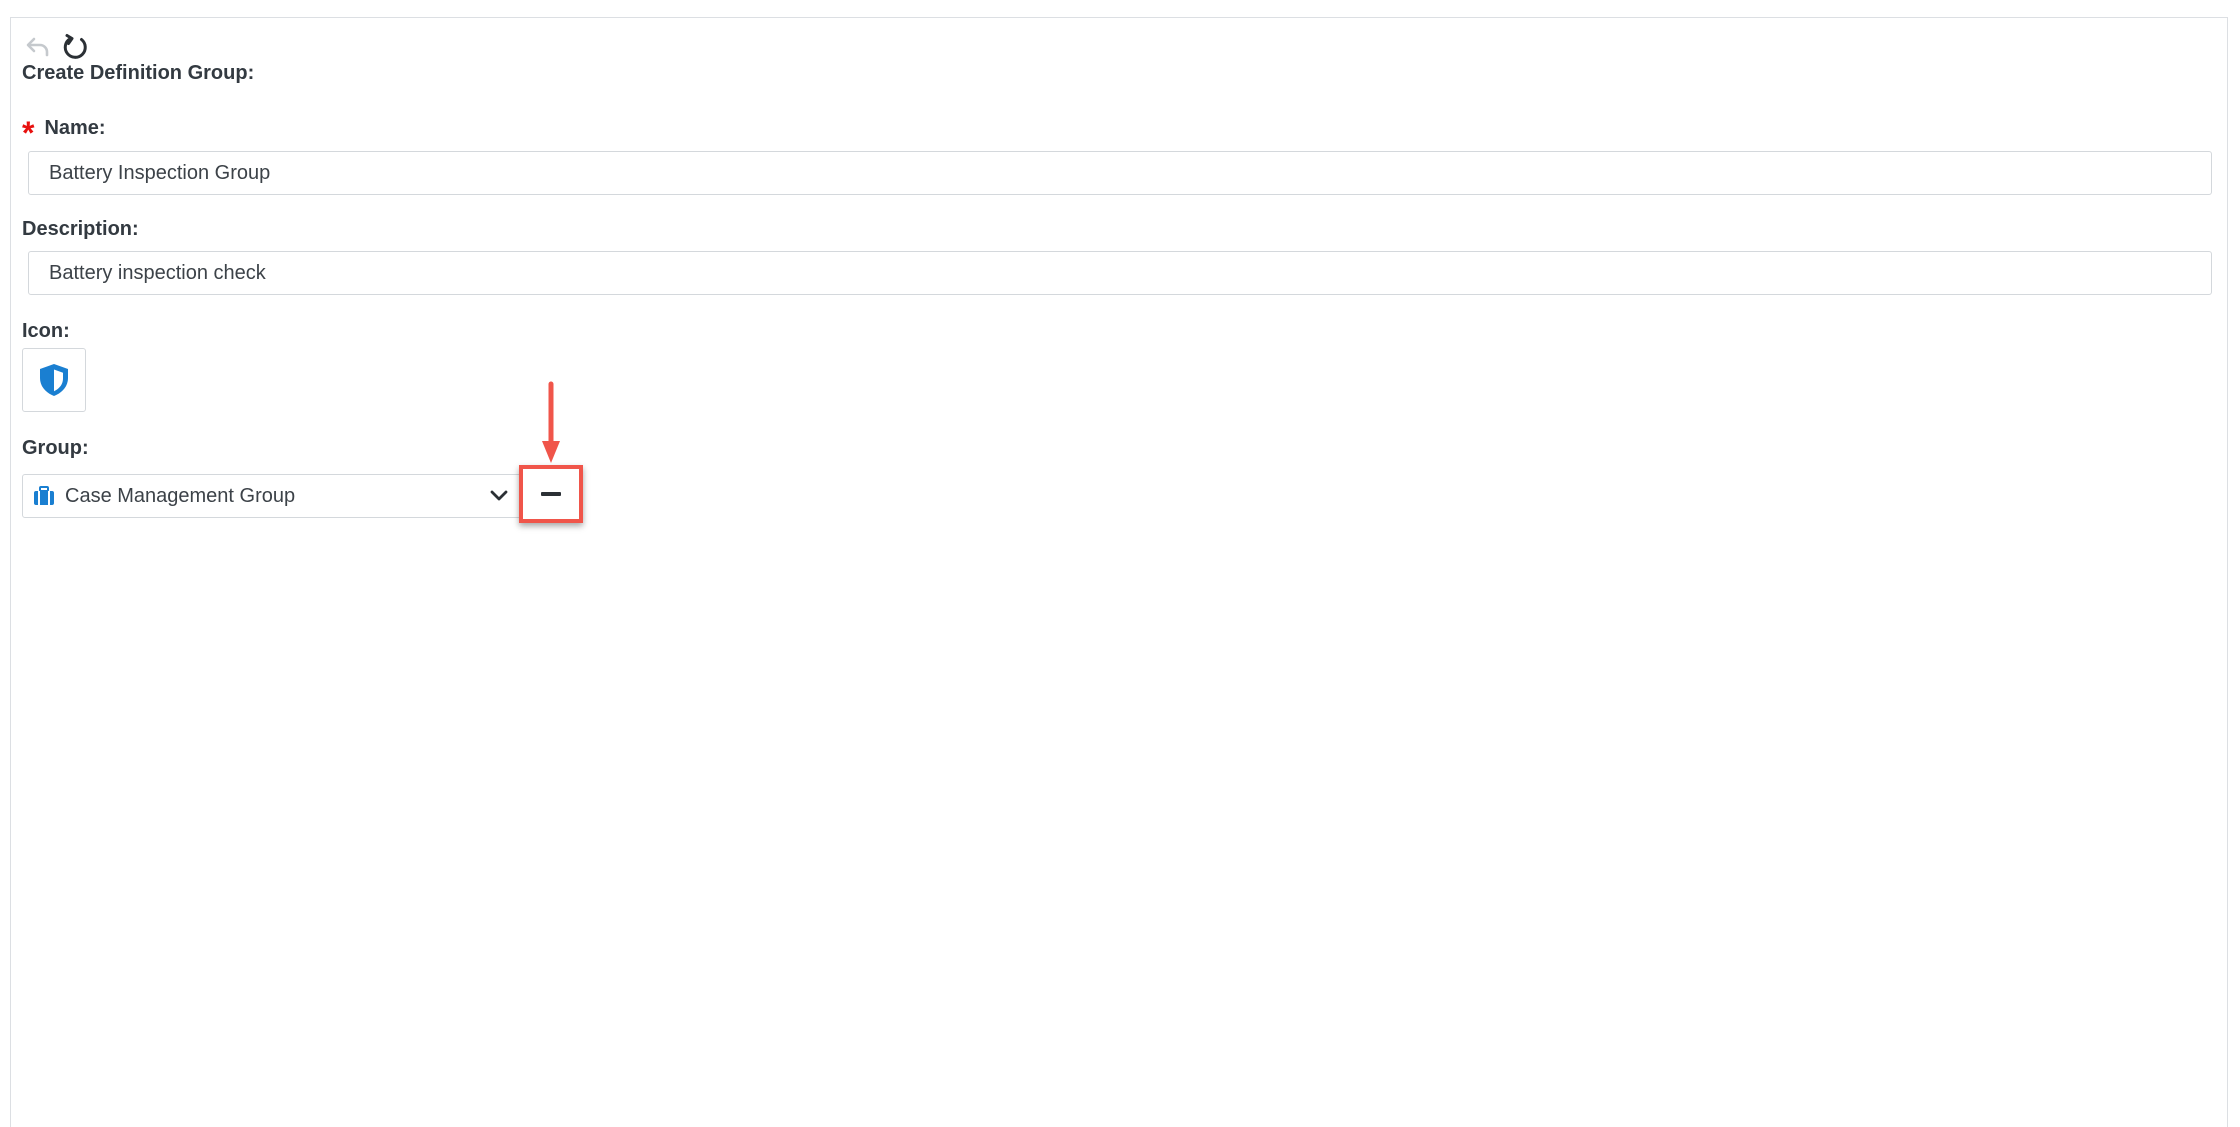 The image size is (2240, 1127). I want to click on group-label: Group:, so click(55, 448).